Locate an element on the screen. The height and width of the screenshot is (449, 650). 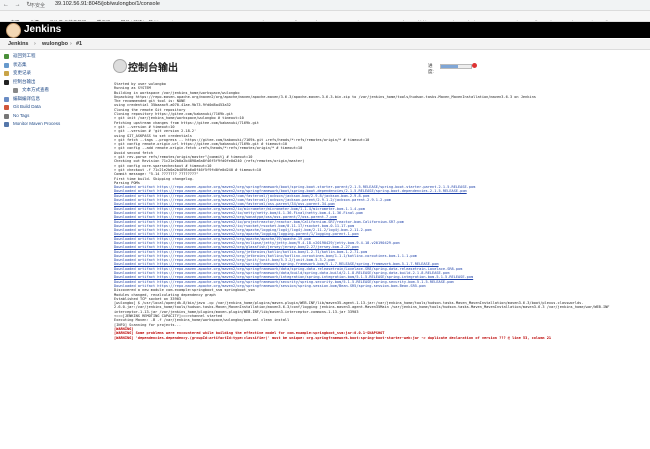
breadcrumb-job: wulongbo is located at coordinates (55, 44).